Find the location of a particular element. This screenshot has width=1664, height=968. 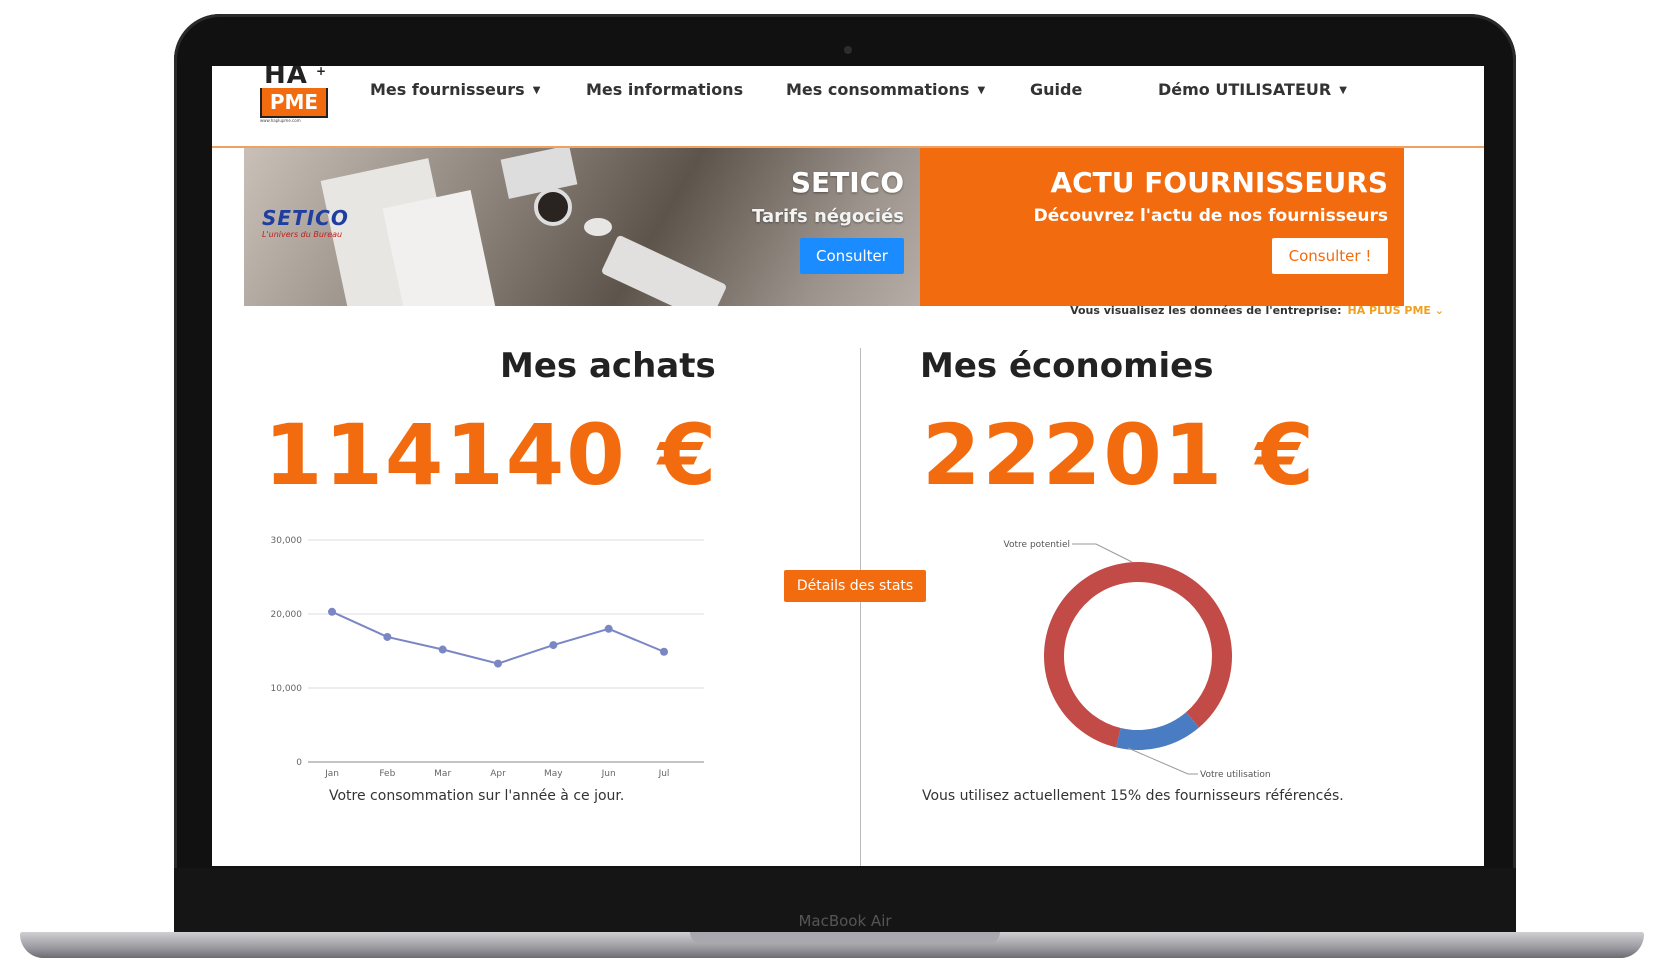

logo-url: www.haplupme.com is located at coordinates (280, 120).